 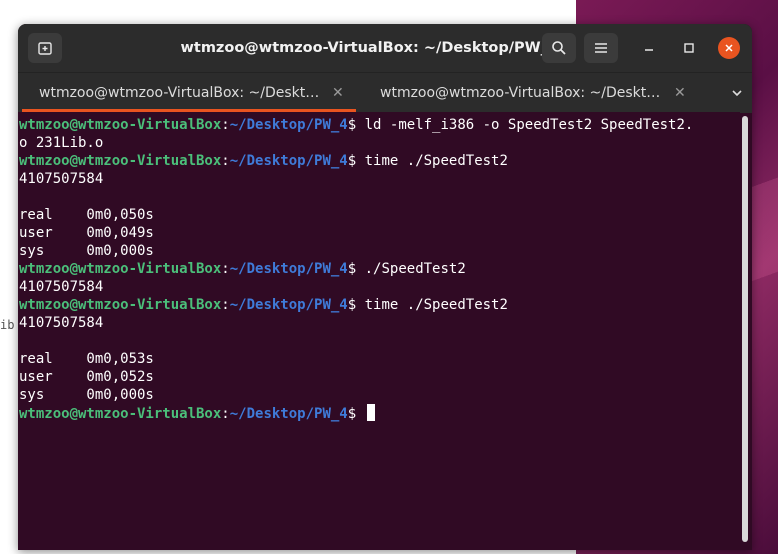 I want to click on search-icon, so click(x=559, y=48).